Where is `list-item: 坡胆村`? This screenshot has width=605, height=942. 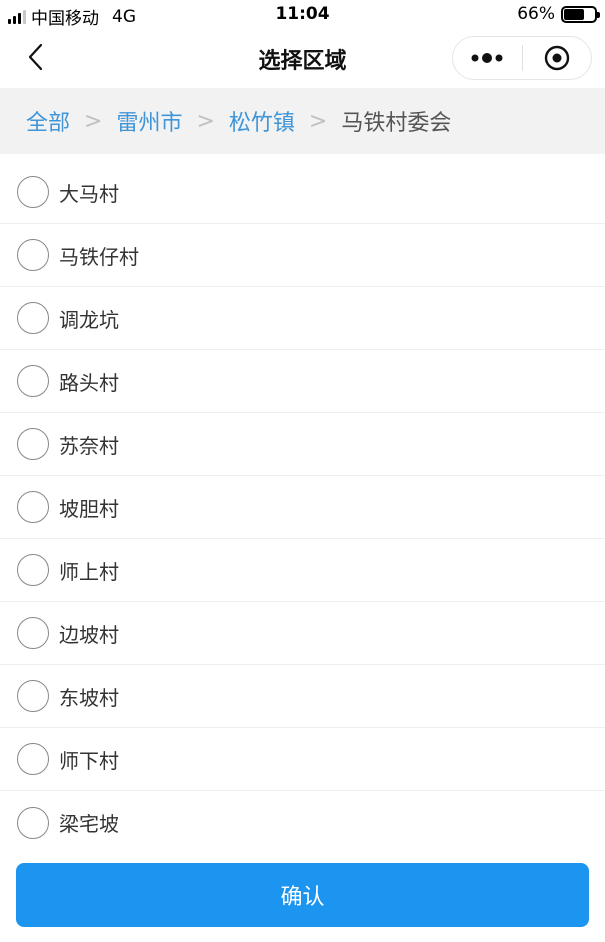 list-item: 坡胆村 is located at coordinates (302, 507).